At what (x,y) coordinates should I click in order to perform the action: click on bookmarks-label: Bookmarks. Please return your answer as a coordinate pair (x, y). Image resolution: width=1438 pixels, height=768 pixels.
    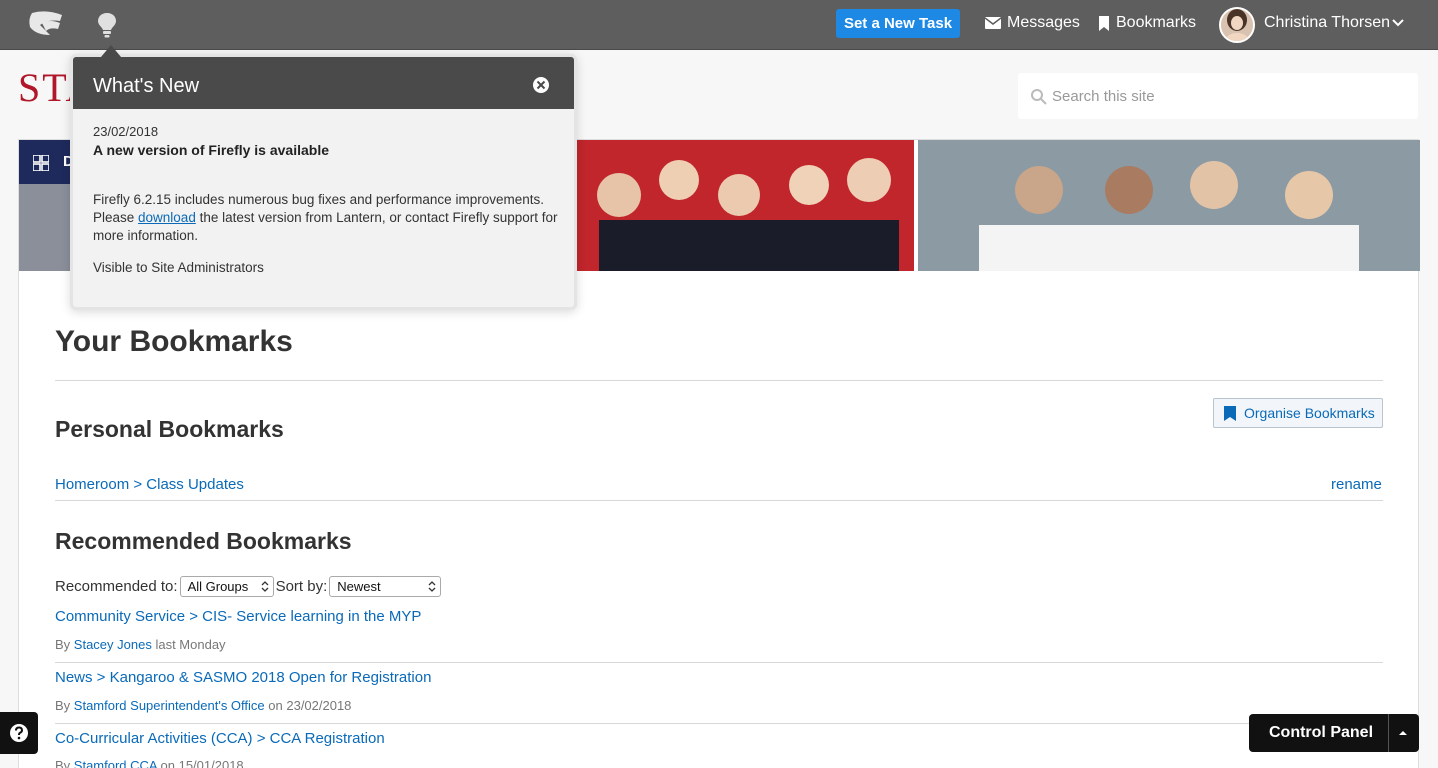
    Looking at the image, I should click on (1156, 22).